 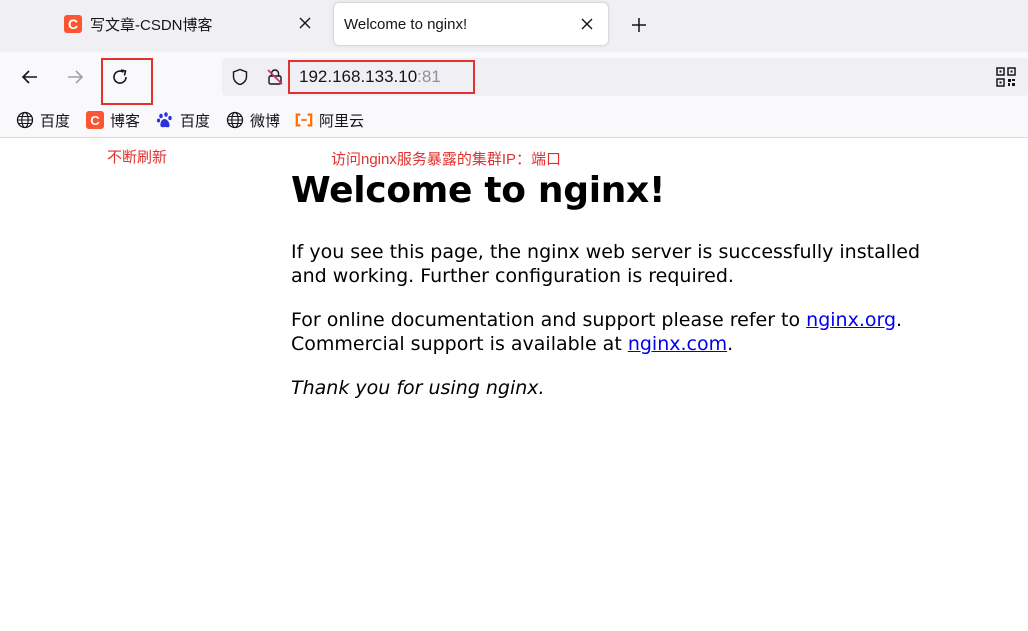 I want to click on thanks-paragraph: Thank you for using nginx., so click(x=621, y=388).